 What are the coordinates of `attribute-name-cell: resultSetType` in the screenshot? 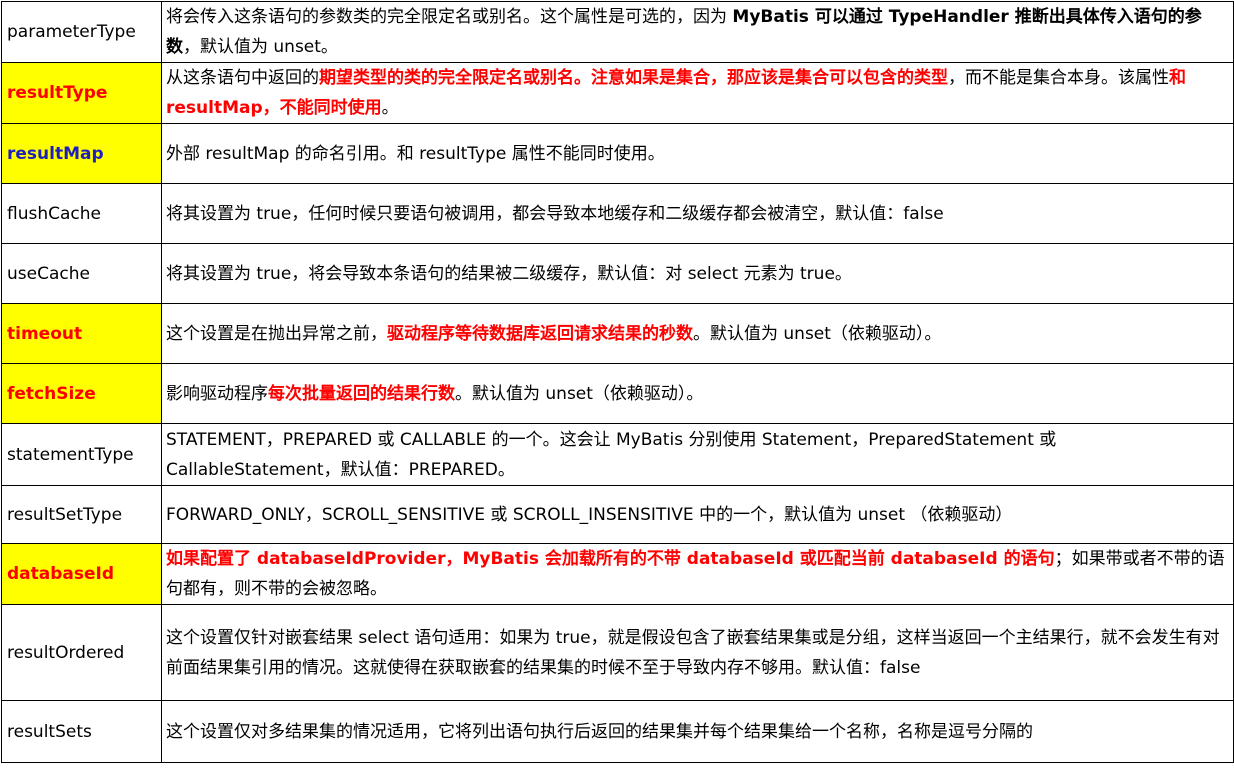 It's located at (81, 514).